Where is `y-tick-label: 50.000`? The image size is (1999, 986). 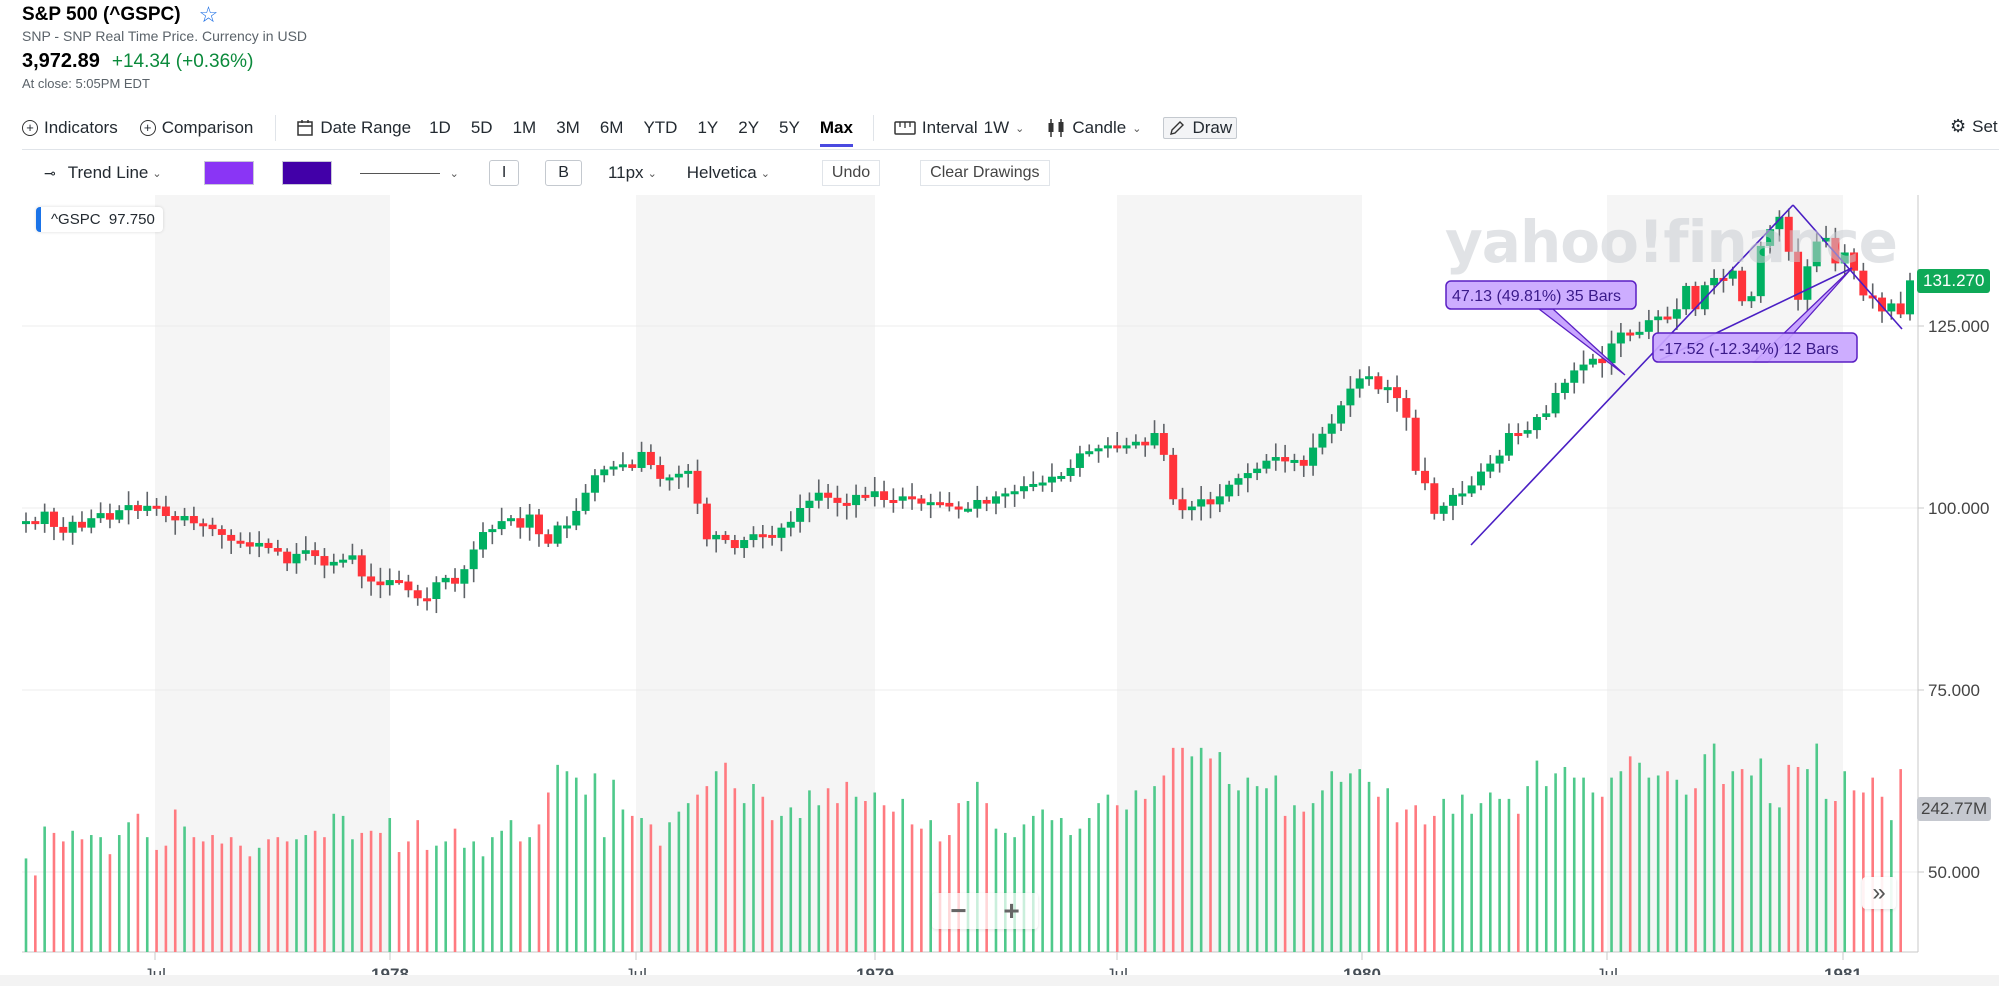 y-tick-label: 50.000 is located at coordinates (1954, 872).